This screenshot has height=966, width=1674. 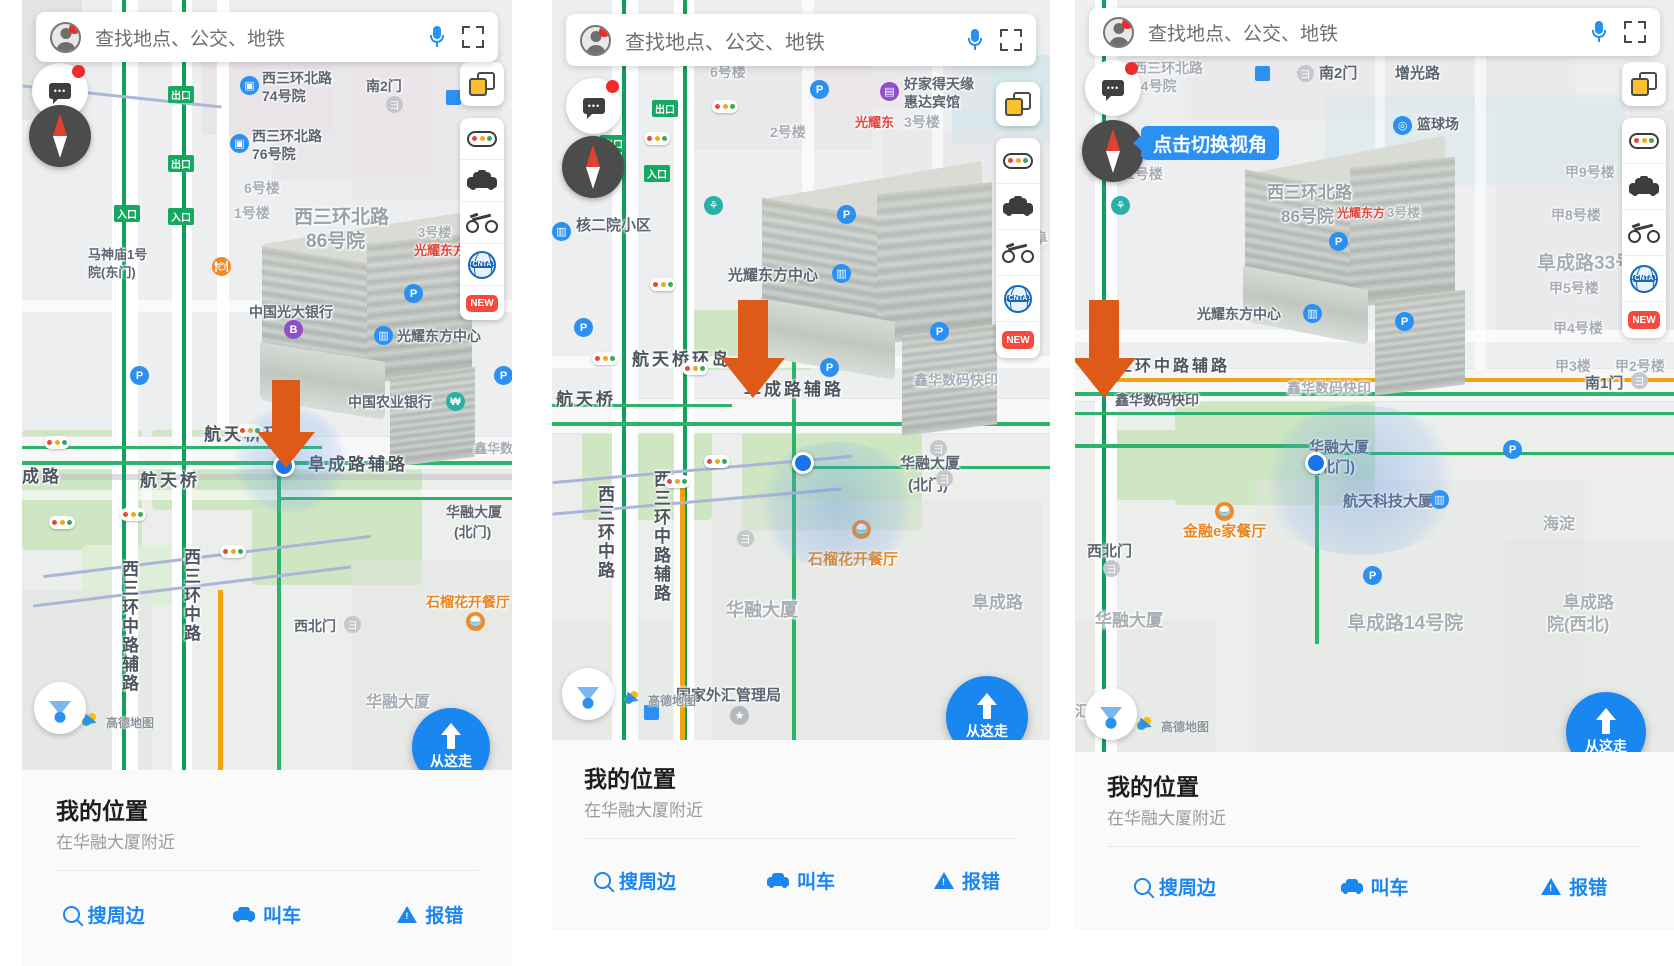 I want to click on search-icon, so click(x=1142, y=886).